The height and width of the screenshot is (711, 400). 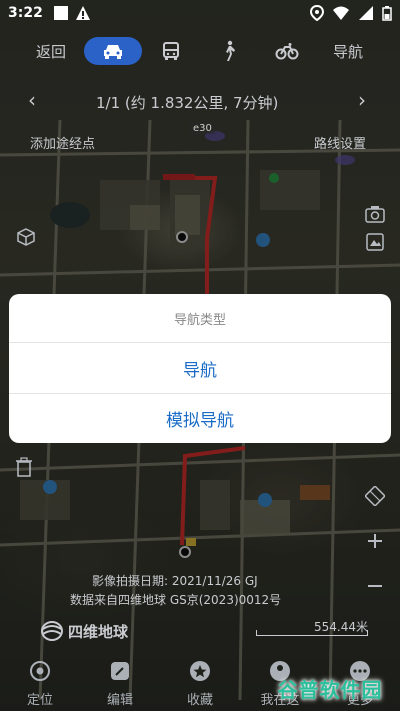 I want to click on mode-tabs, so click(x=200, y=51).